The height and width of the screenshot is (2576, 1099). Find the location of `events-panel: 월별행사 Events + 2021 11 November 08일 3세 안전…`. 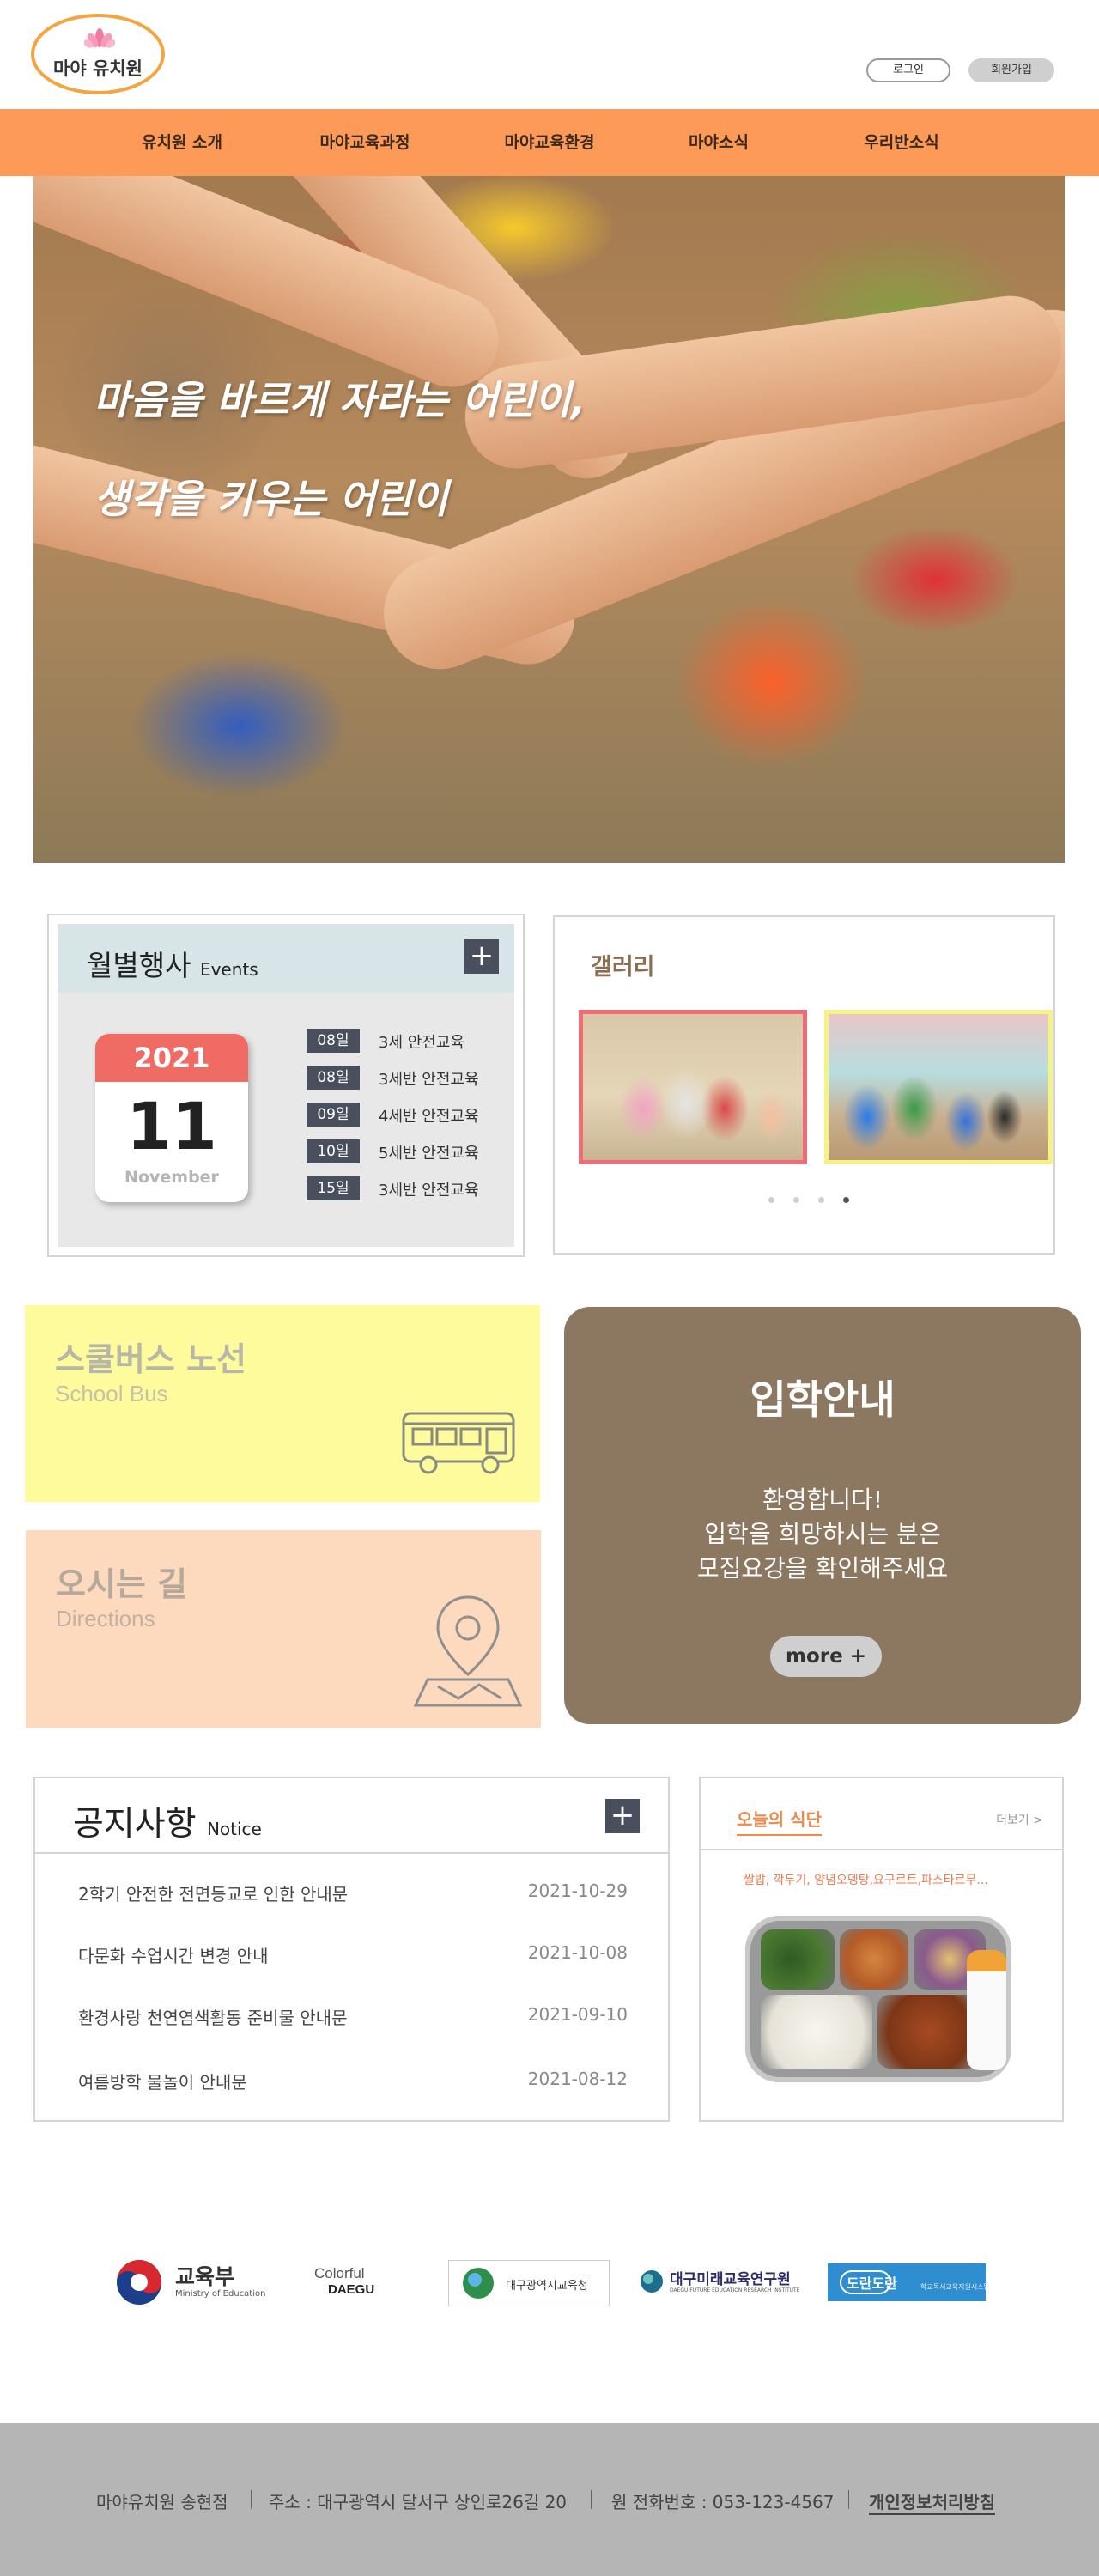

events-panel: 월별행사 Events + 2021 11 November 08일 3세 안전… is located at coordinates (286, 1085).